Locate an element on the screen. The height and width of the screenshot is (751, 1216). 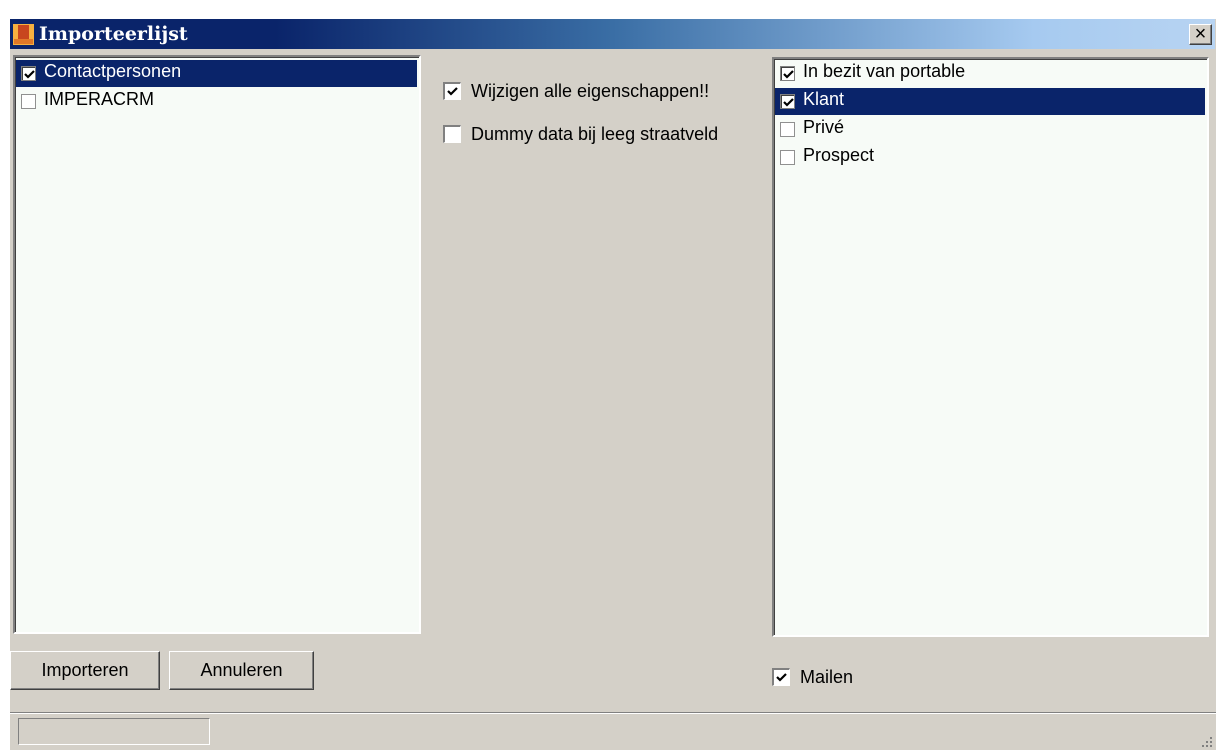
wijzigen-checkbox is located at coordinates (452, 91).